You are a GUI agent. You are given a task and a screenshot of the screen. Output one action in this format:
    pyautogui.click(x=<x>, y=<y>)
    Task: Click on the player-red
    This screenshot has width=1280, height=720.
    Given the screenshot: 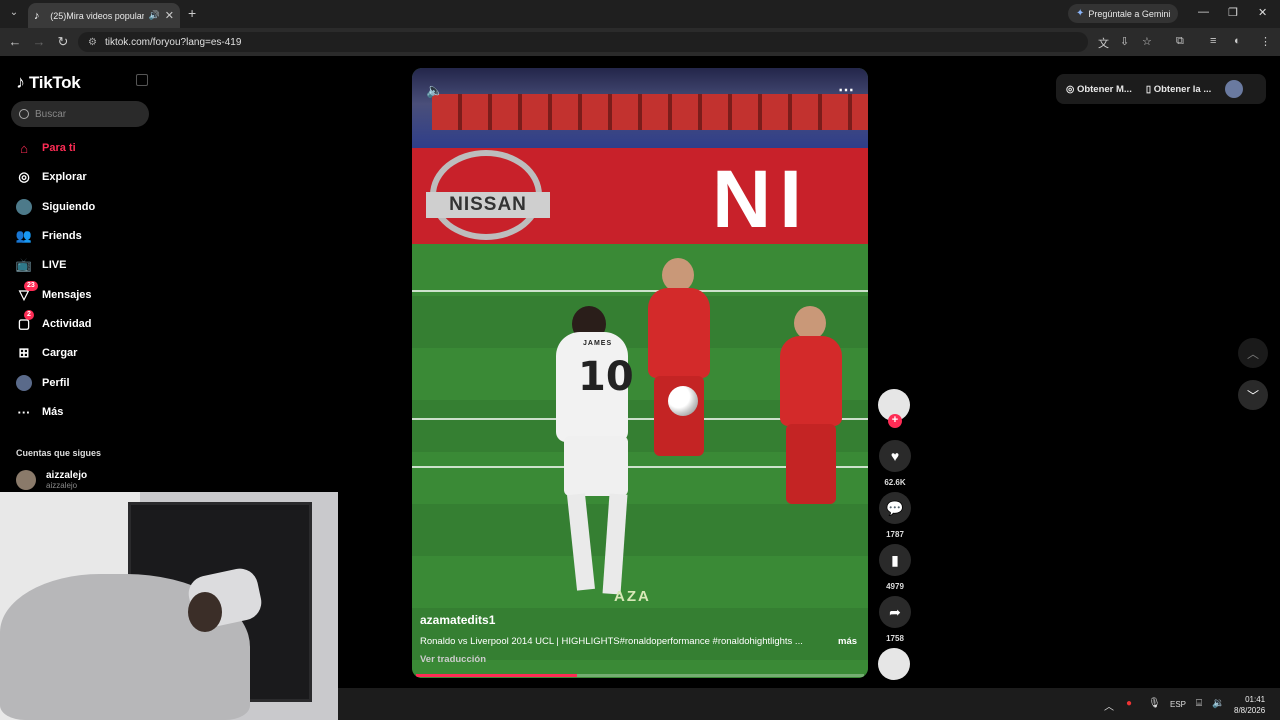 What is the action you would take?
    pyautogui.click(x=810, y=406)
    